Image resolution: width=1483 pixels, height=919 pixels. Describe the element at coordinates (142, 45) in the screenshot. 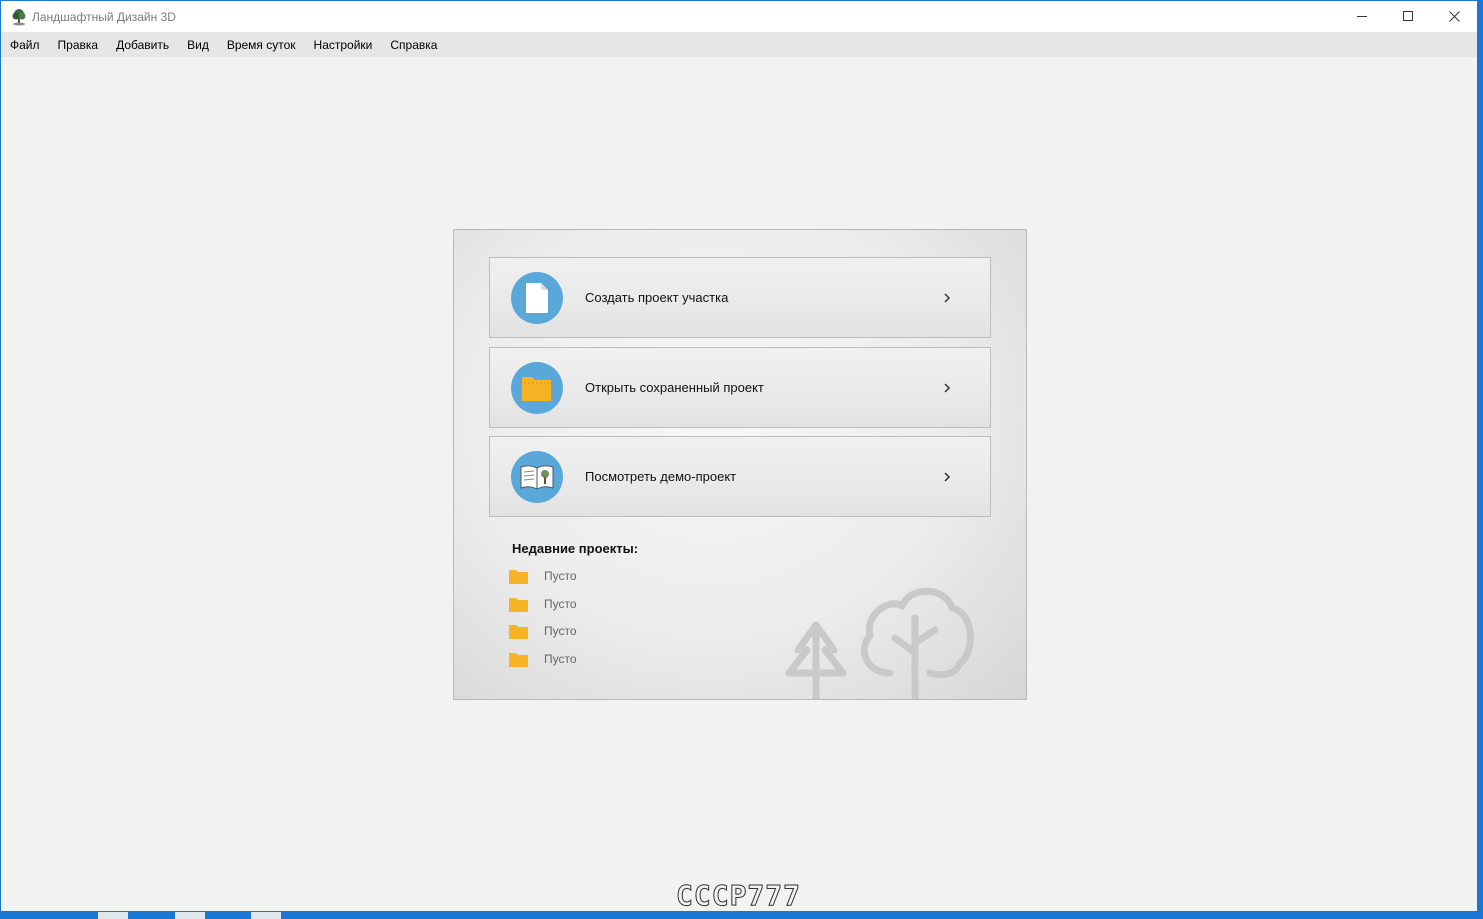

I see `menu-add: Добавить` at that location.